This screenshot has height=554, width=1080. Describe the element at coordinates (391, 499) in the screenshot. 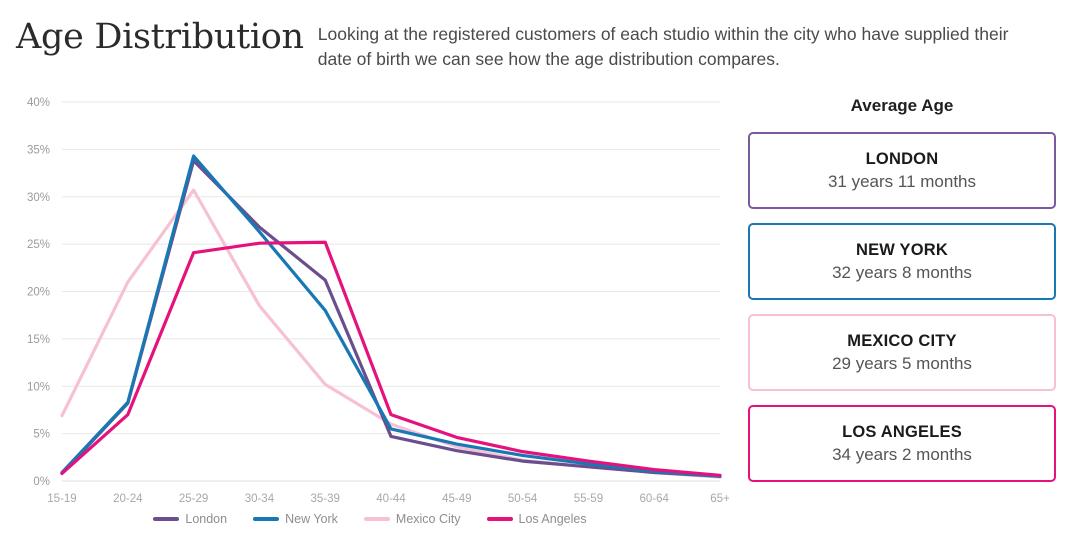

I see `x-axis-tick-label: 40-44` at that location.